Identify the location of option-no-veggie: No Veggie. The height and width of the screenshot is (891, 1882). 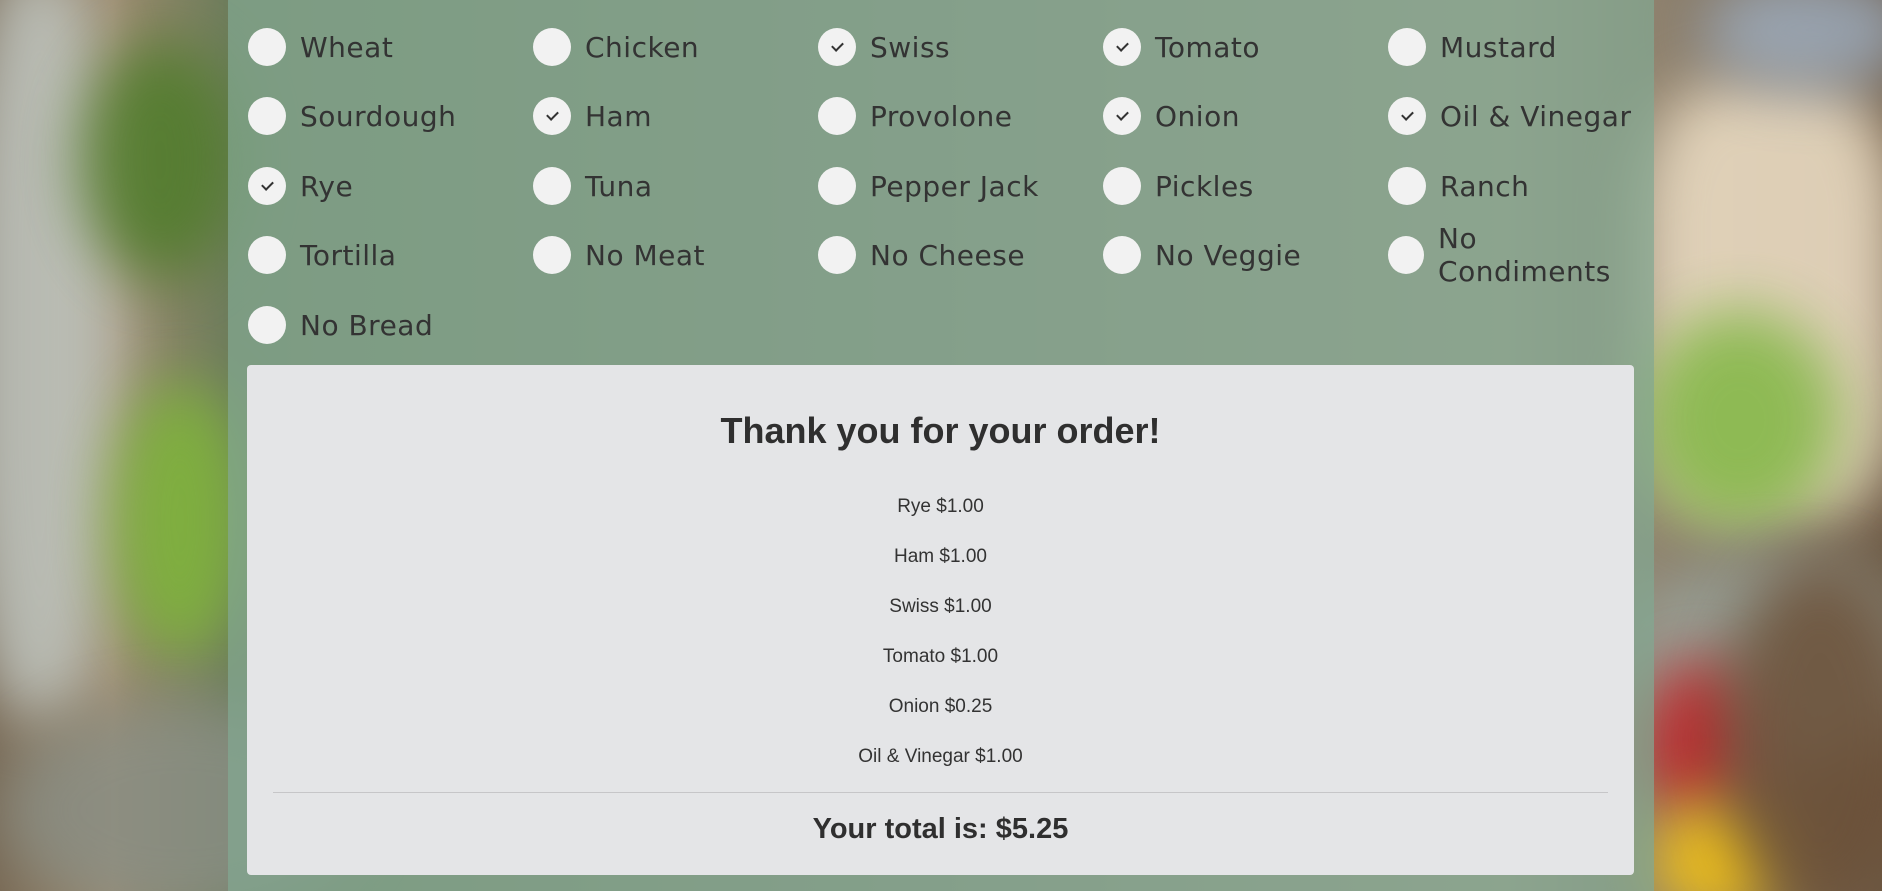
(1202, 255).